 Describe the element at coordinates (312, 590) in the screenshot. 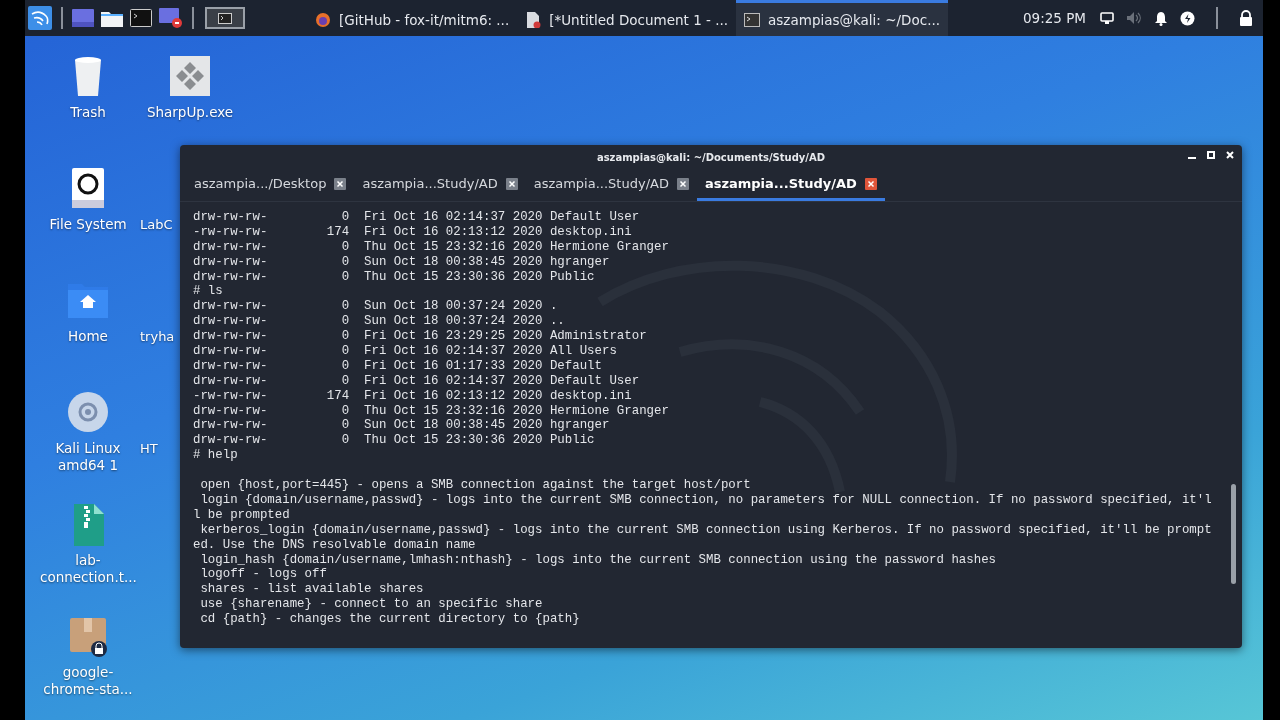

I see `terminal-line: shares - list available shares` at that location.